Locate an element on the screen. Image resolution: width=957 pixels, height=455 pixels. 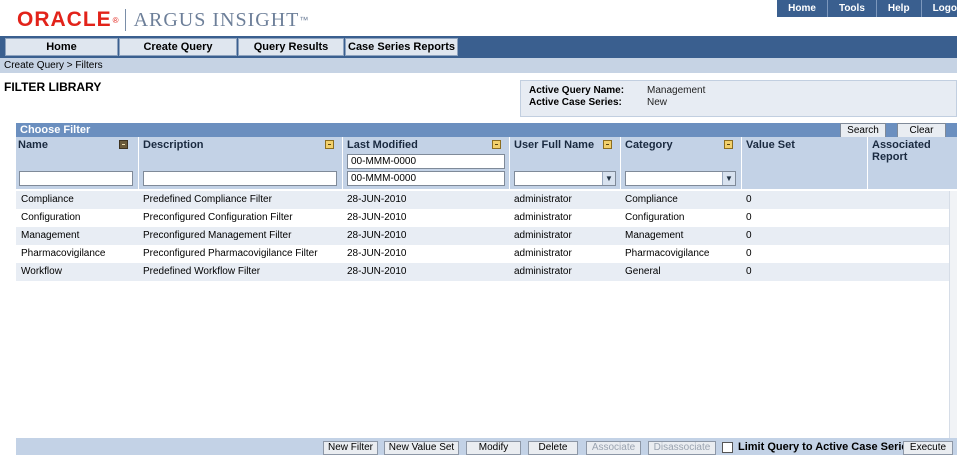
name-filter-input is located at coordinates (76, 178).